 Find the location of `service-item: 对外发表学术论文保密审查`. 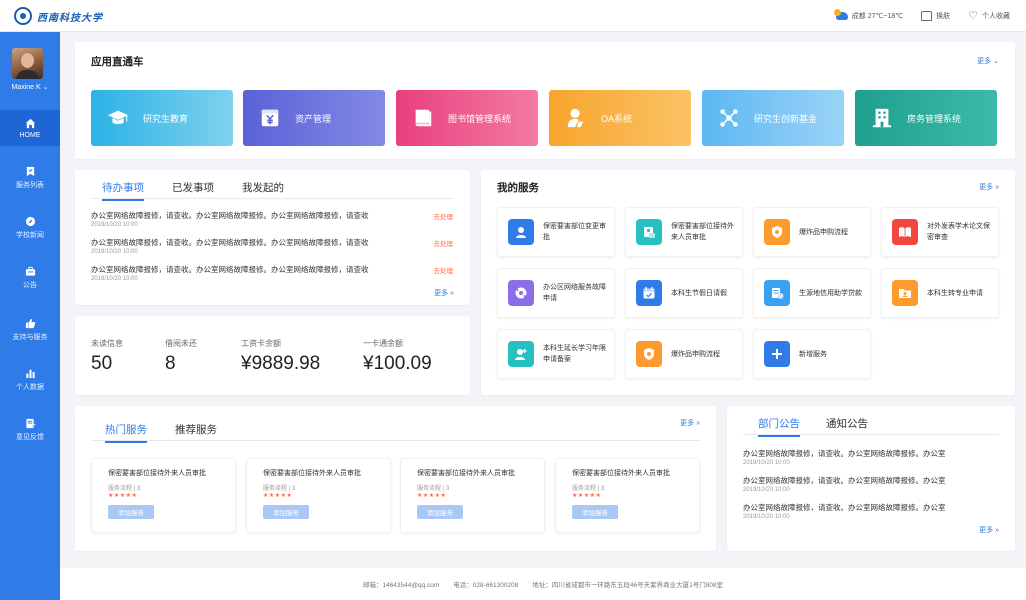

service-item: 对外发表学术论文保密审查 is located at coordinates (940, 232).